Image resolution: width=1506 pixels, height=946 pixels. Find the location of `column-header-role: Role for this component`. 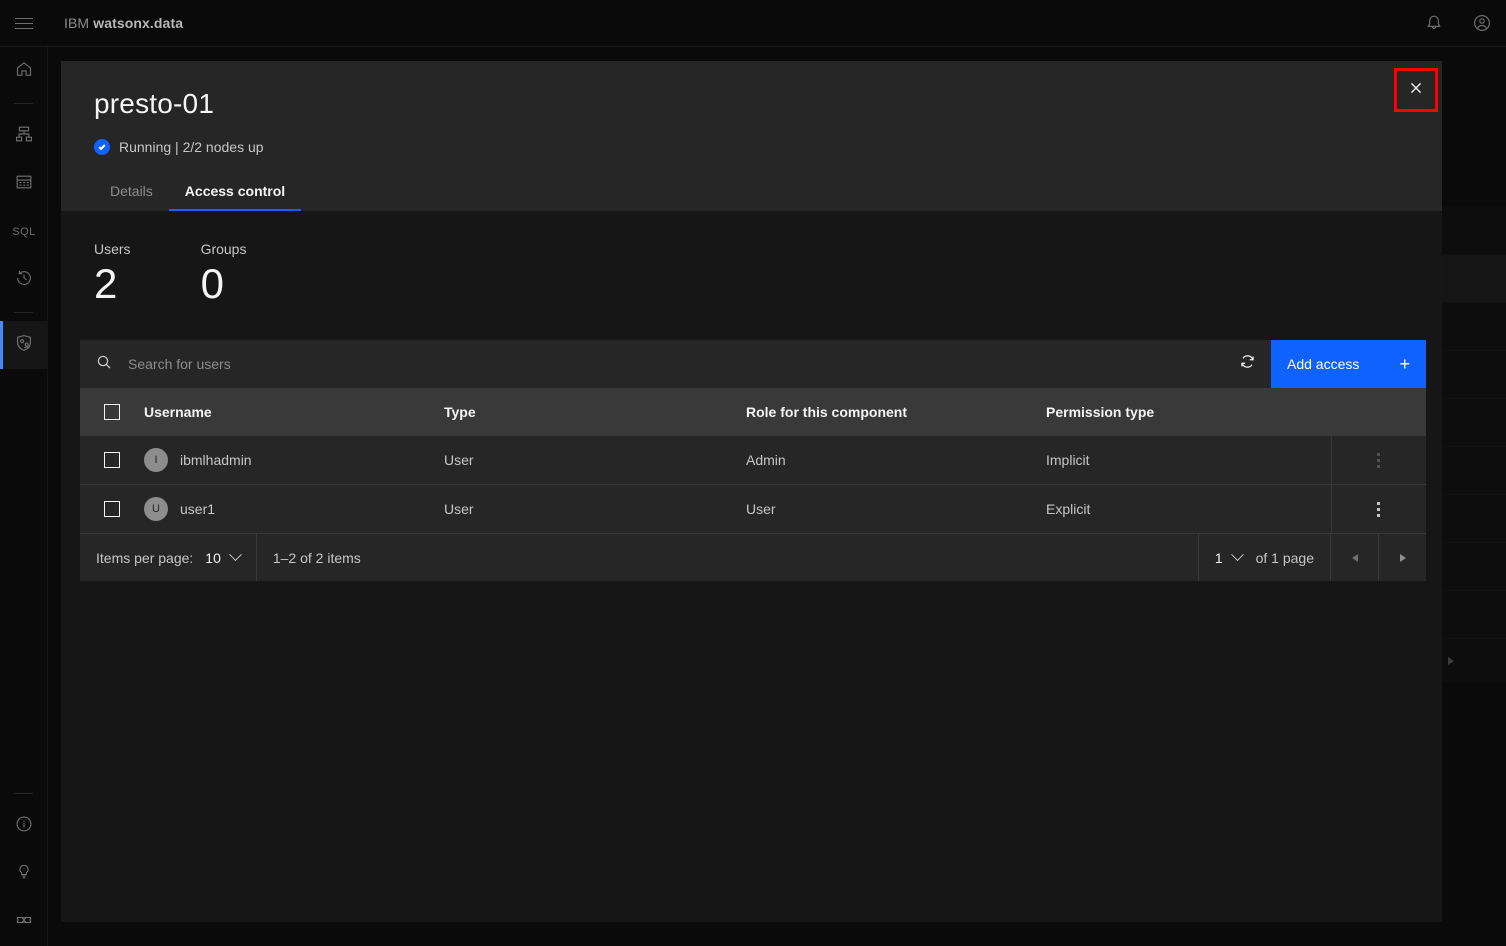

column-header-role: Role for this component is located at coordinates (896, 412).